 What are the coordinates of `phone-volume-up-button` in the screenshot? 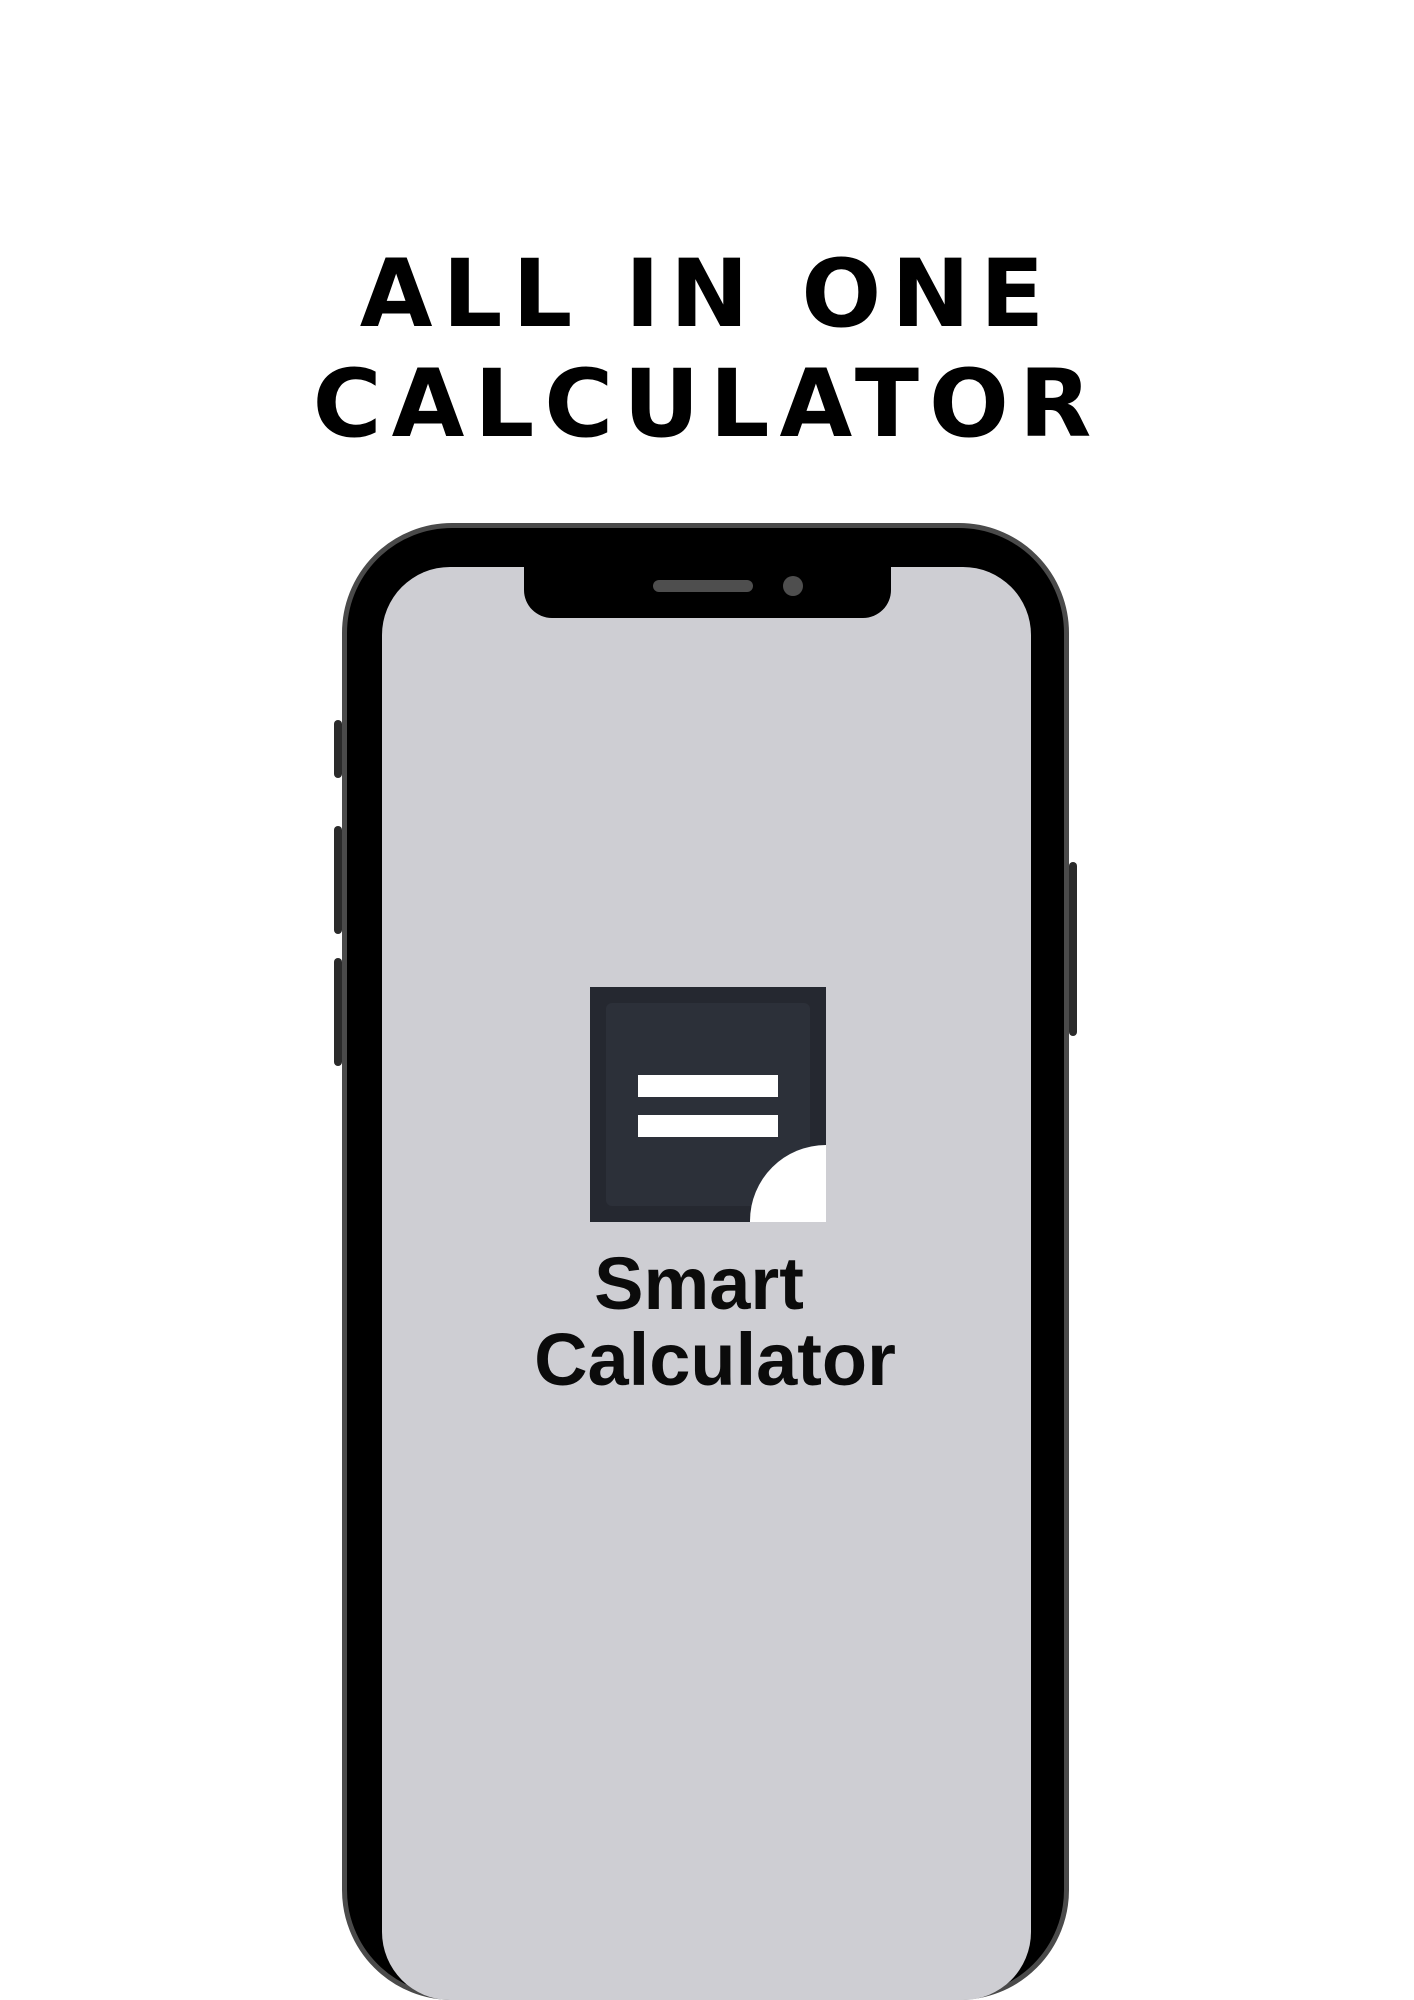 It's located at (338, 880).